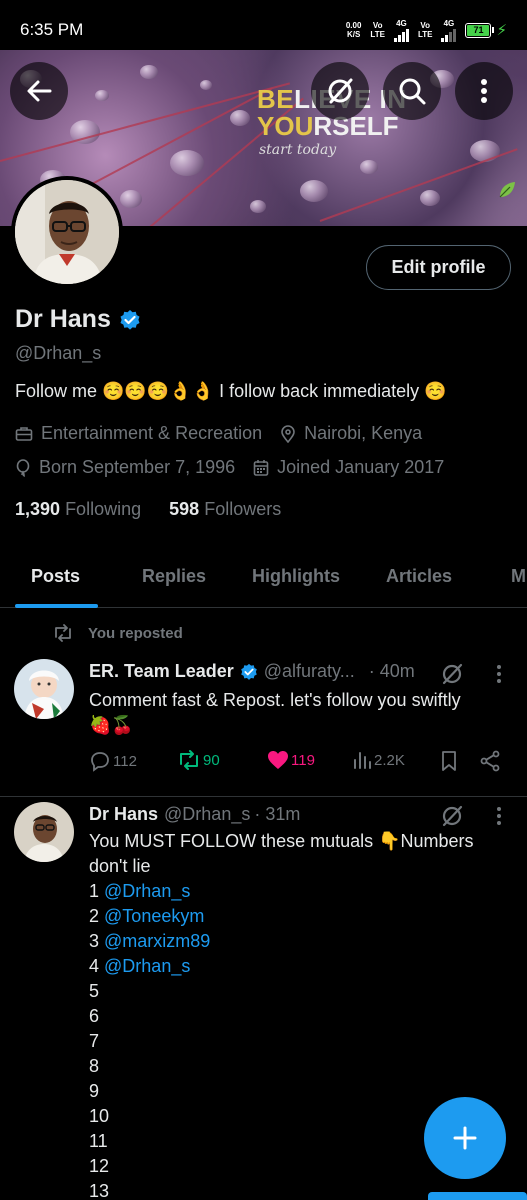 The height and width of the screenshot is (1200, 527). What do you see at coordinates (113, 761) in the screenshot?
I see `reply-button: 112` at bounding box center [113, 761].